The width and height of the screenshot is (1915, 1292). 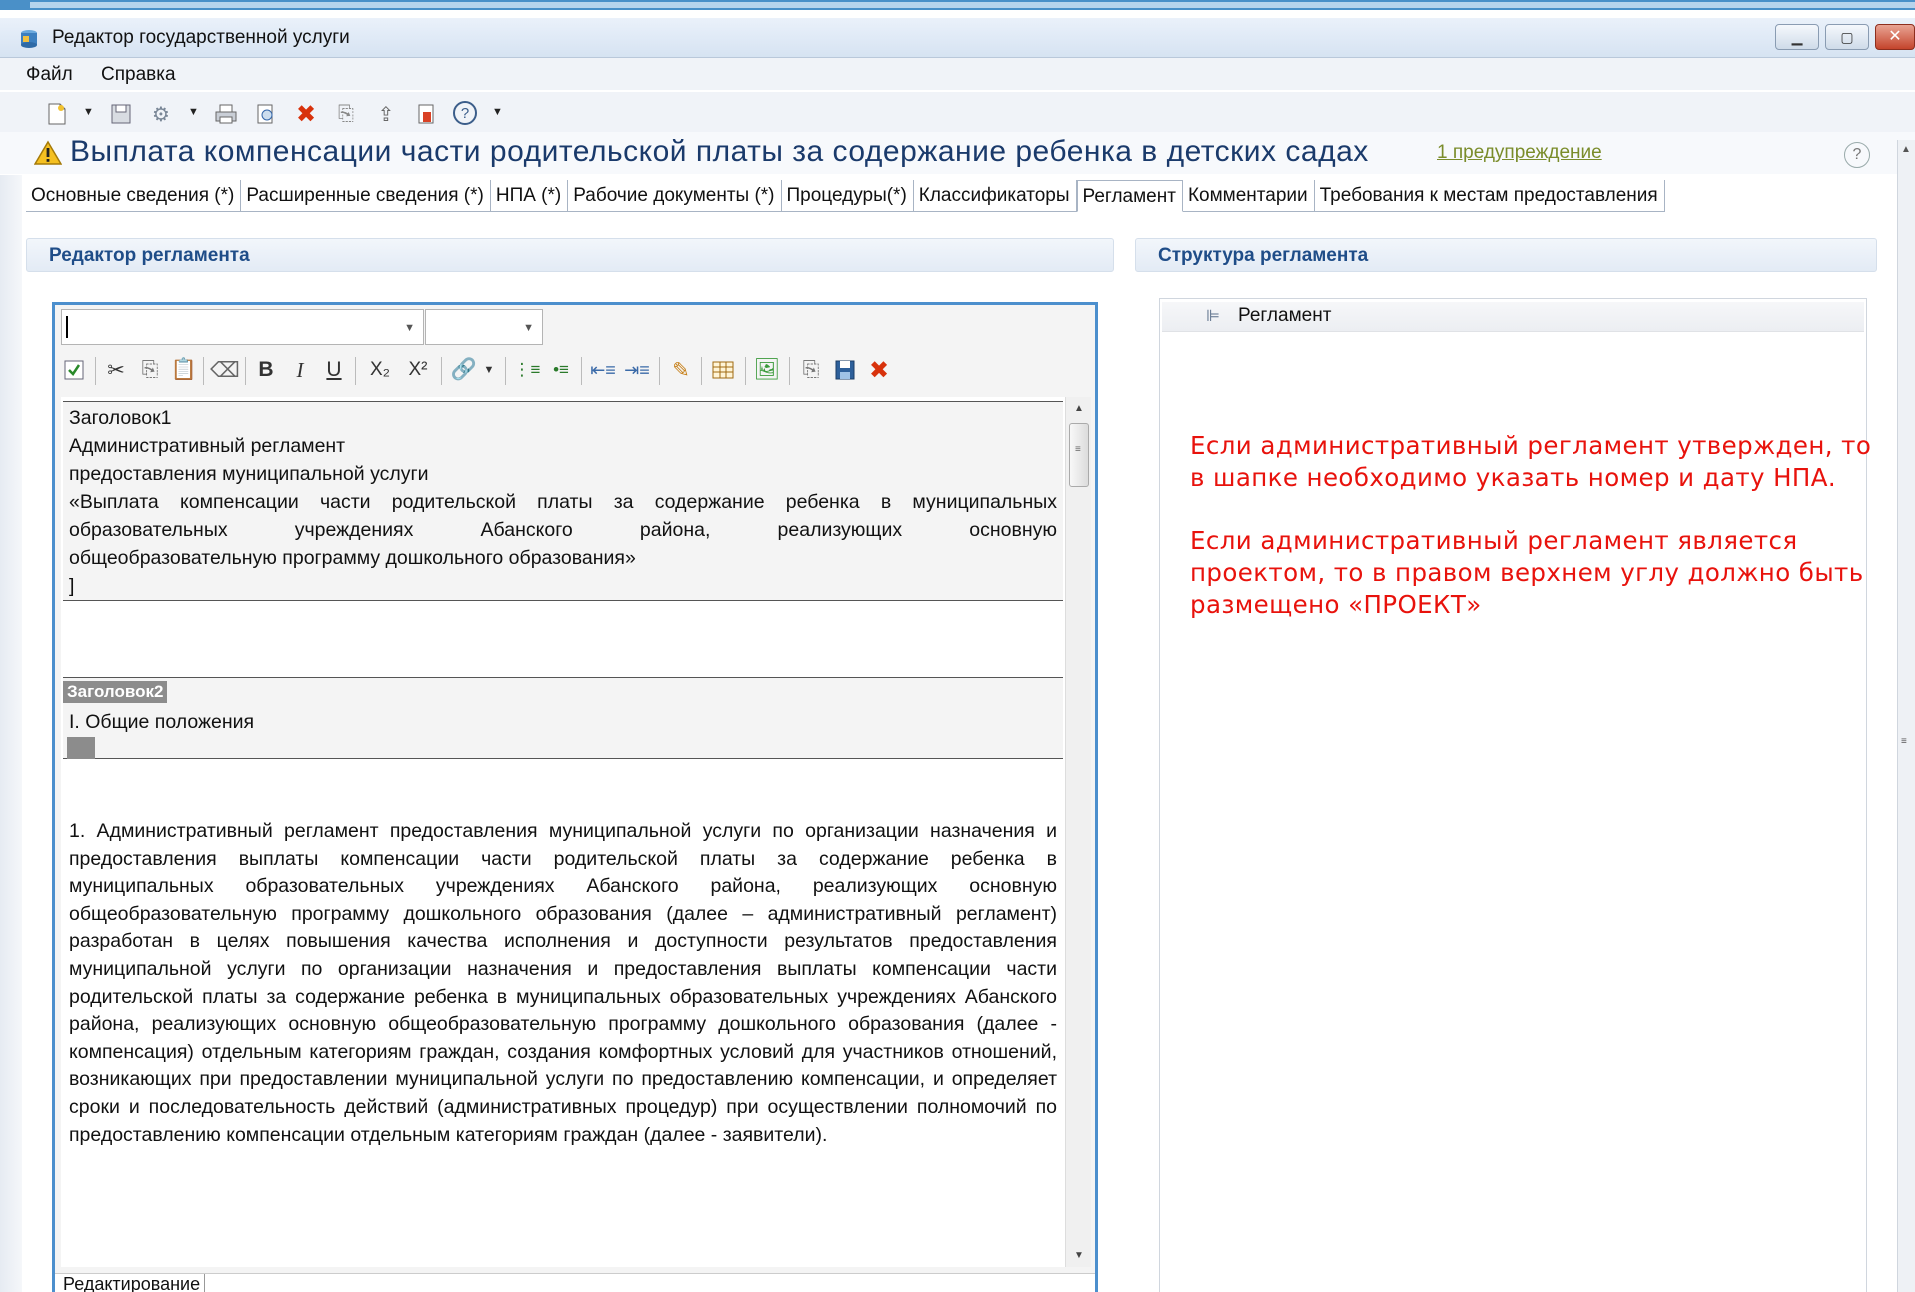 I want to click on close-editor-icon: ✖, so click(x=879, y=370).